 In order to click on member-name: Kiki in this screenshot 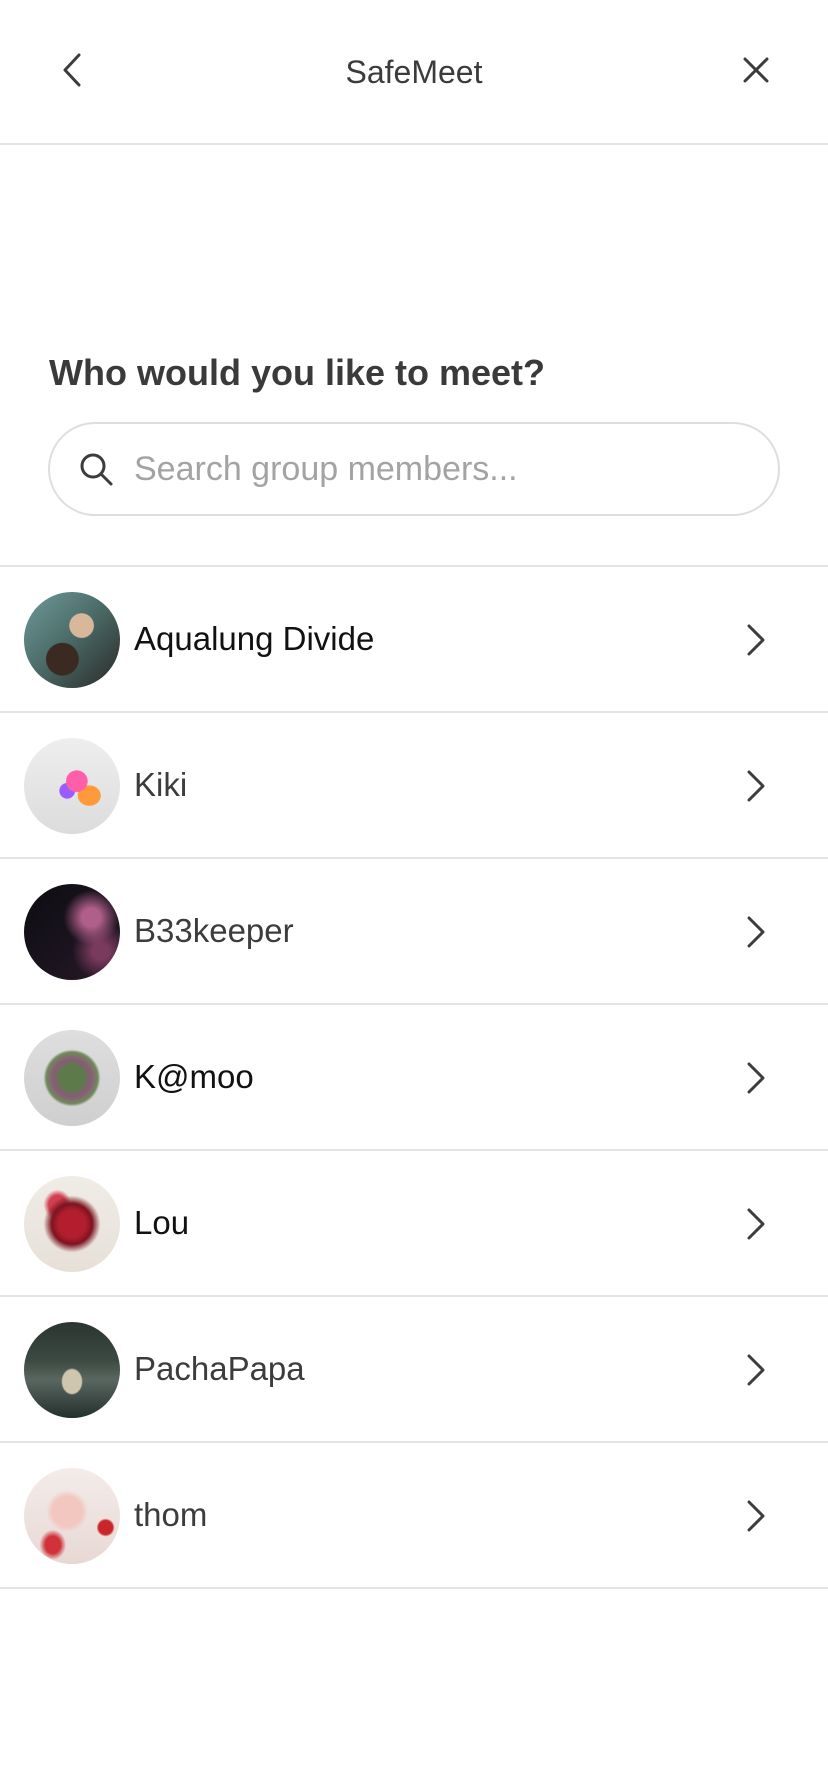, I will do `click(161, 784)`.